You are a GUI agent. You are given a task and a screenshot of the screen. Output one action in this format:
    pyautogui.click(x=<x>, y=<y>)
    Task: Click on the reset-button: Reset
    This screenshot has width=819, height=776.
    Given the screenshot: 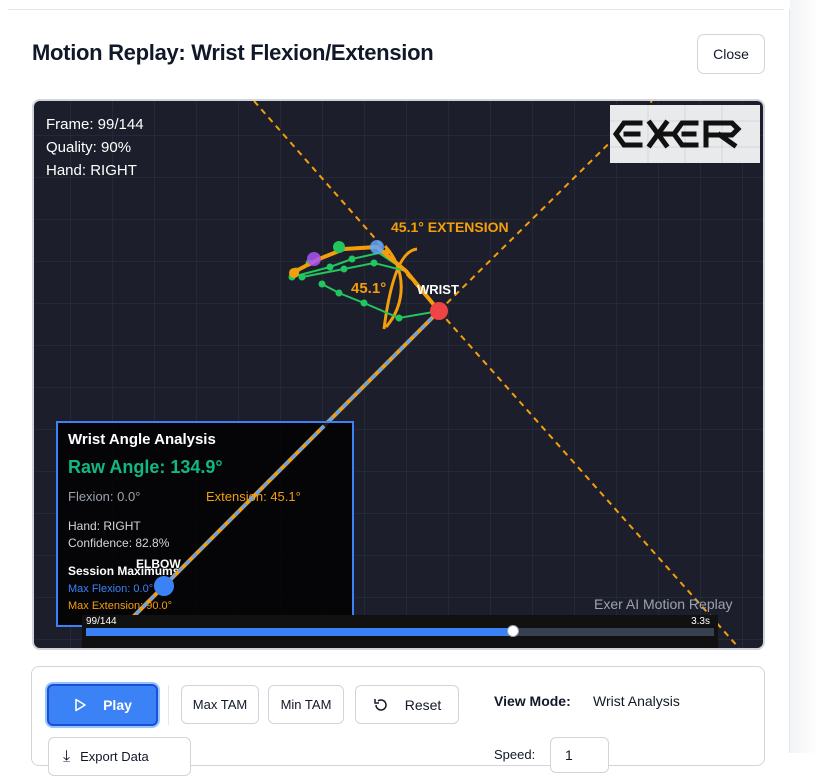 What is the action you would take?
    pyautogui.click(x=407, y=704)
    